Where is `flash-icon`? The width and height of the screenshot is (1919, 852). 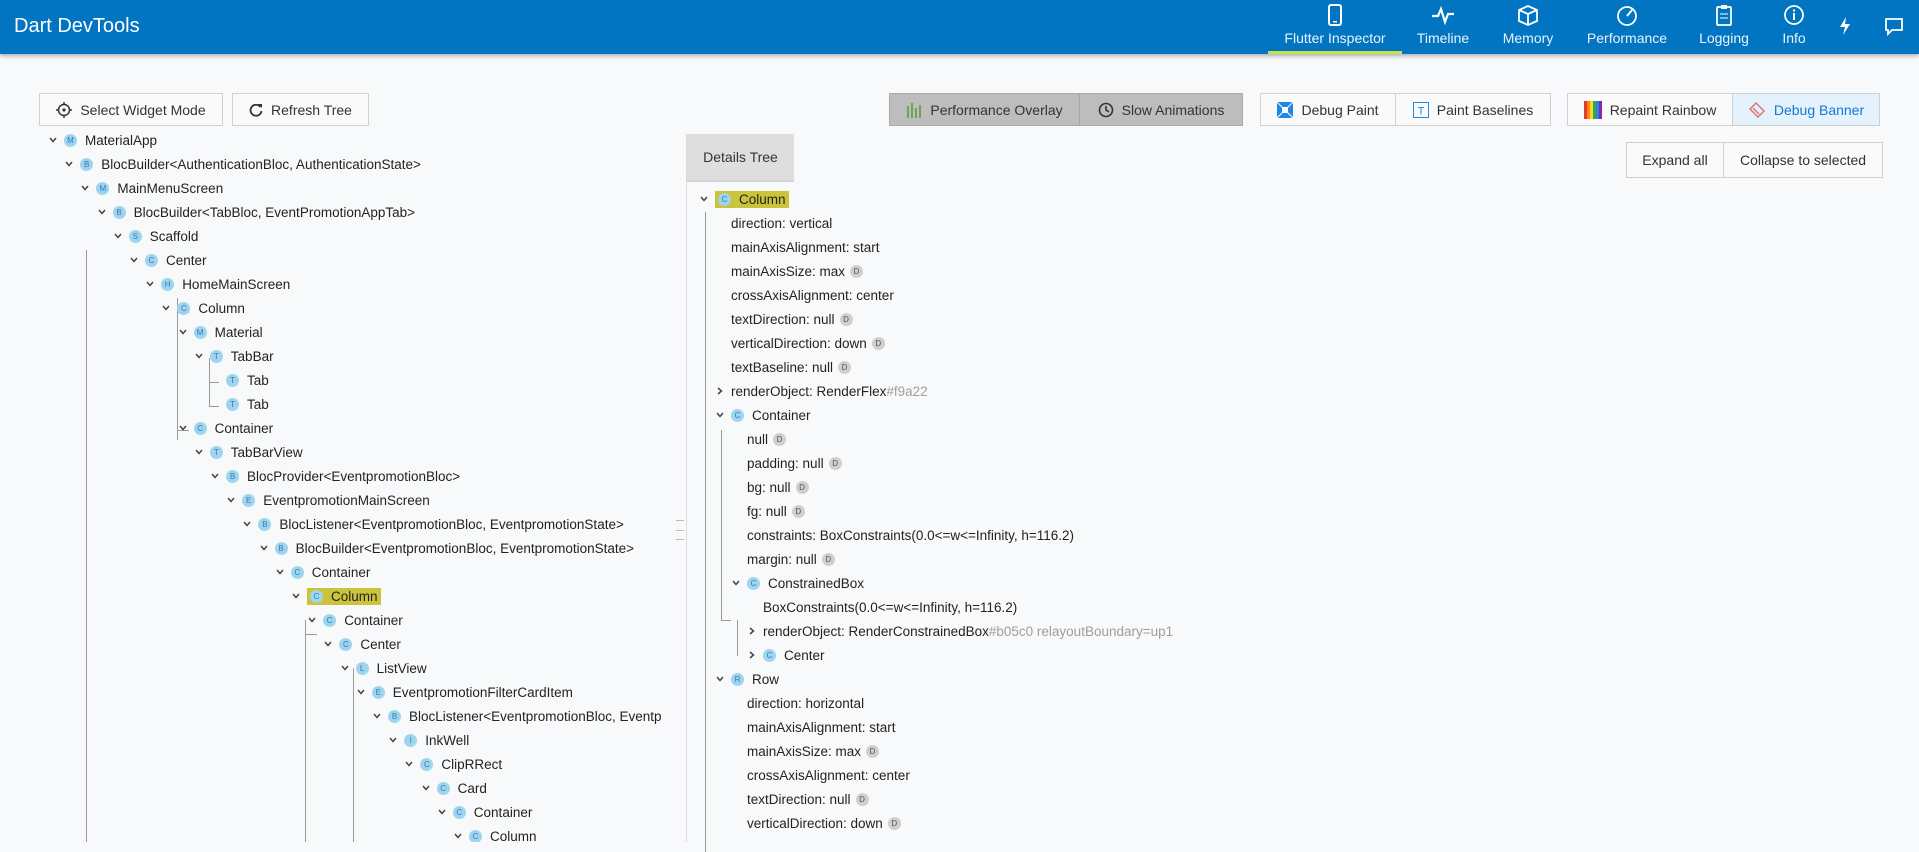
flash-icon is located at coordinates (1845, 27).